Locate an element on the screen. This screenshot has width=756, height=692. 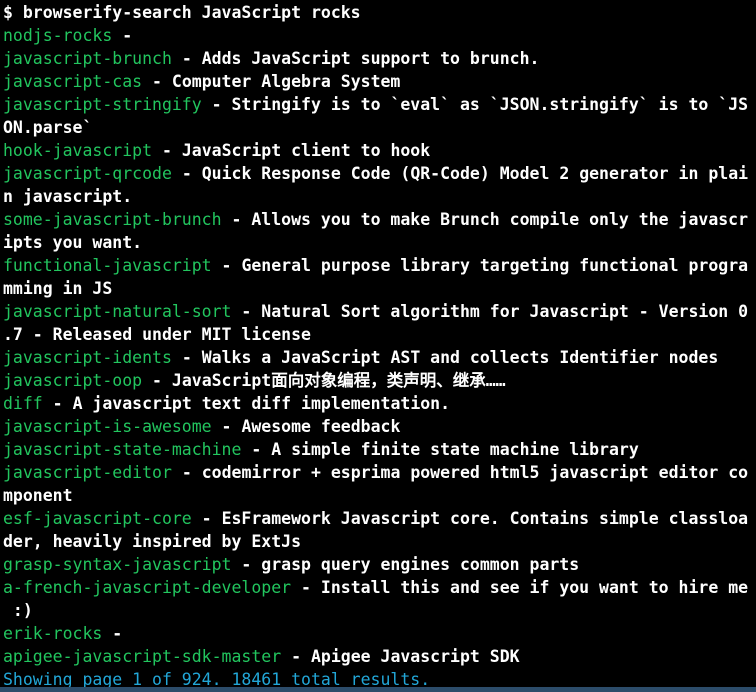
search-result-item: javascript-cas - Computer Algebra System is located at coordinates (379, 81).